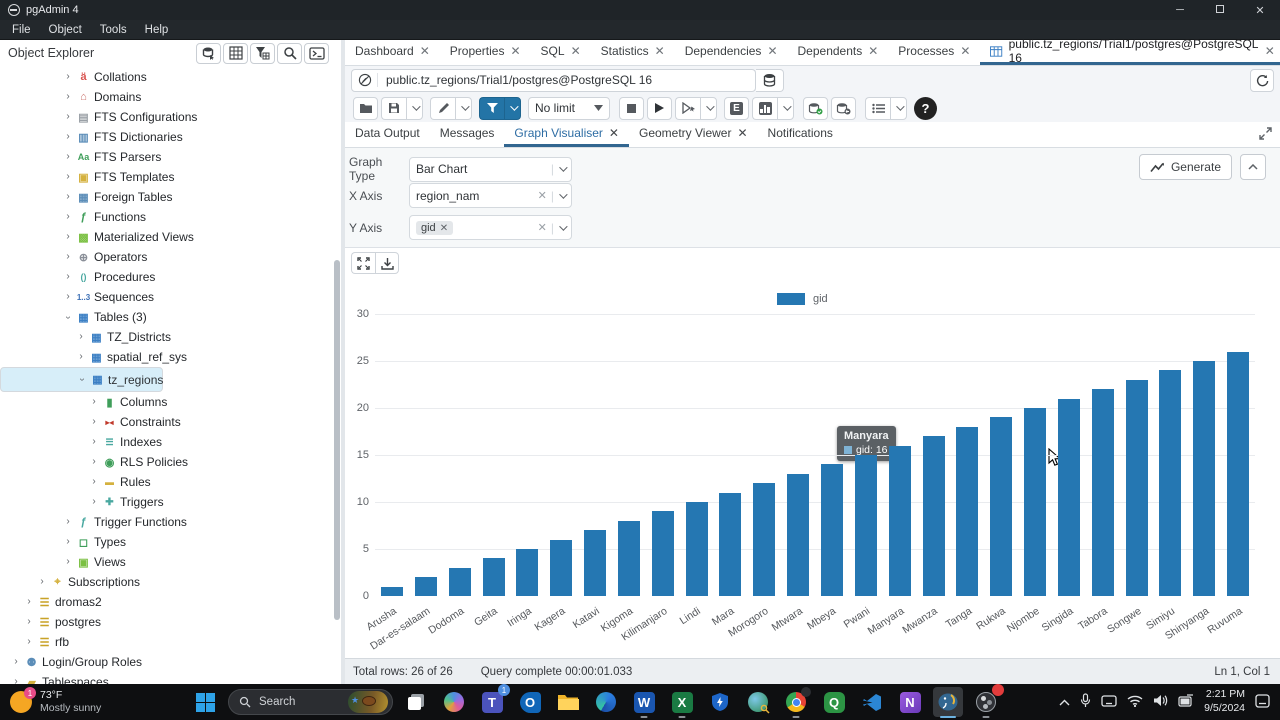  What do you see at coordinates (316, 53) in the screenshot?
I see `terminal-icon` at bounding box center [316, 53].